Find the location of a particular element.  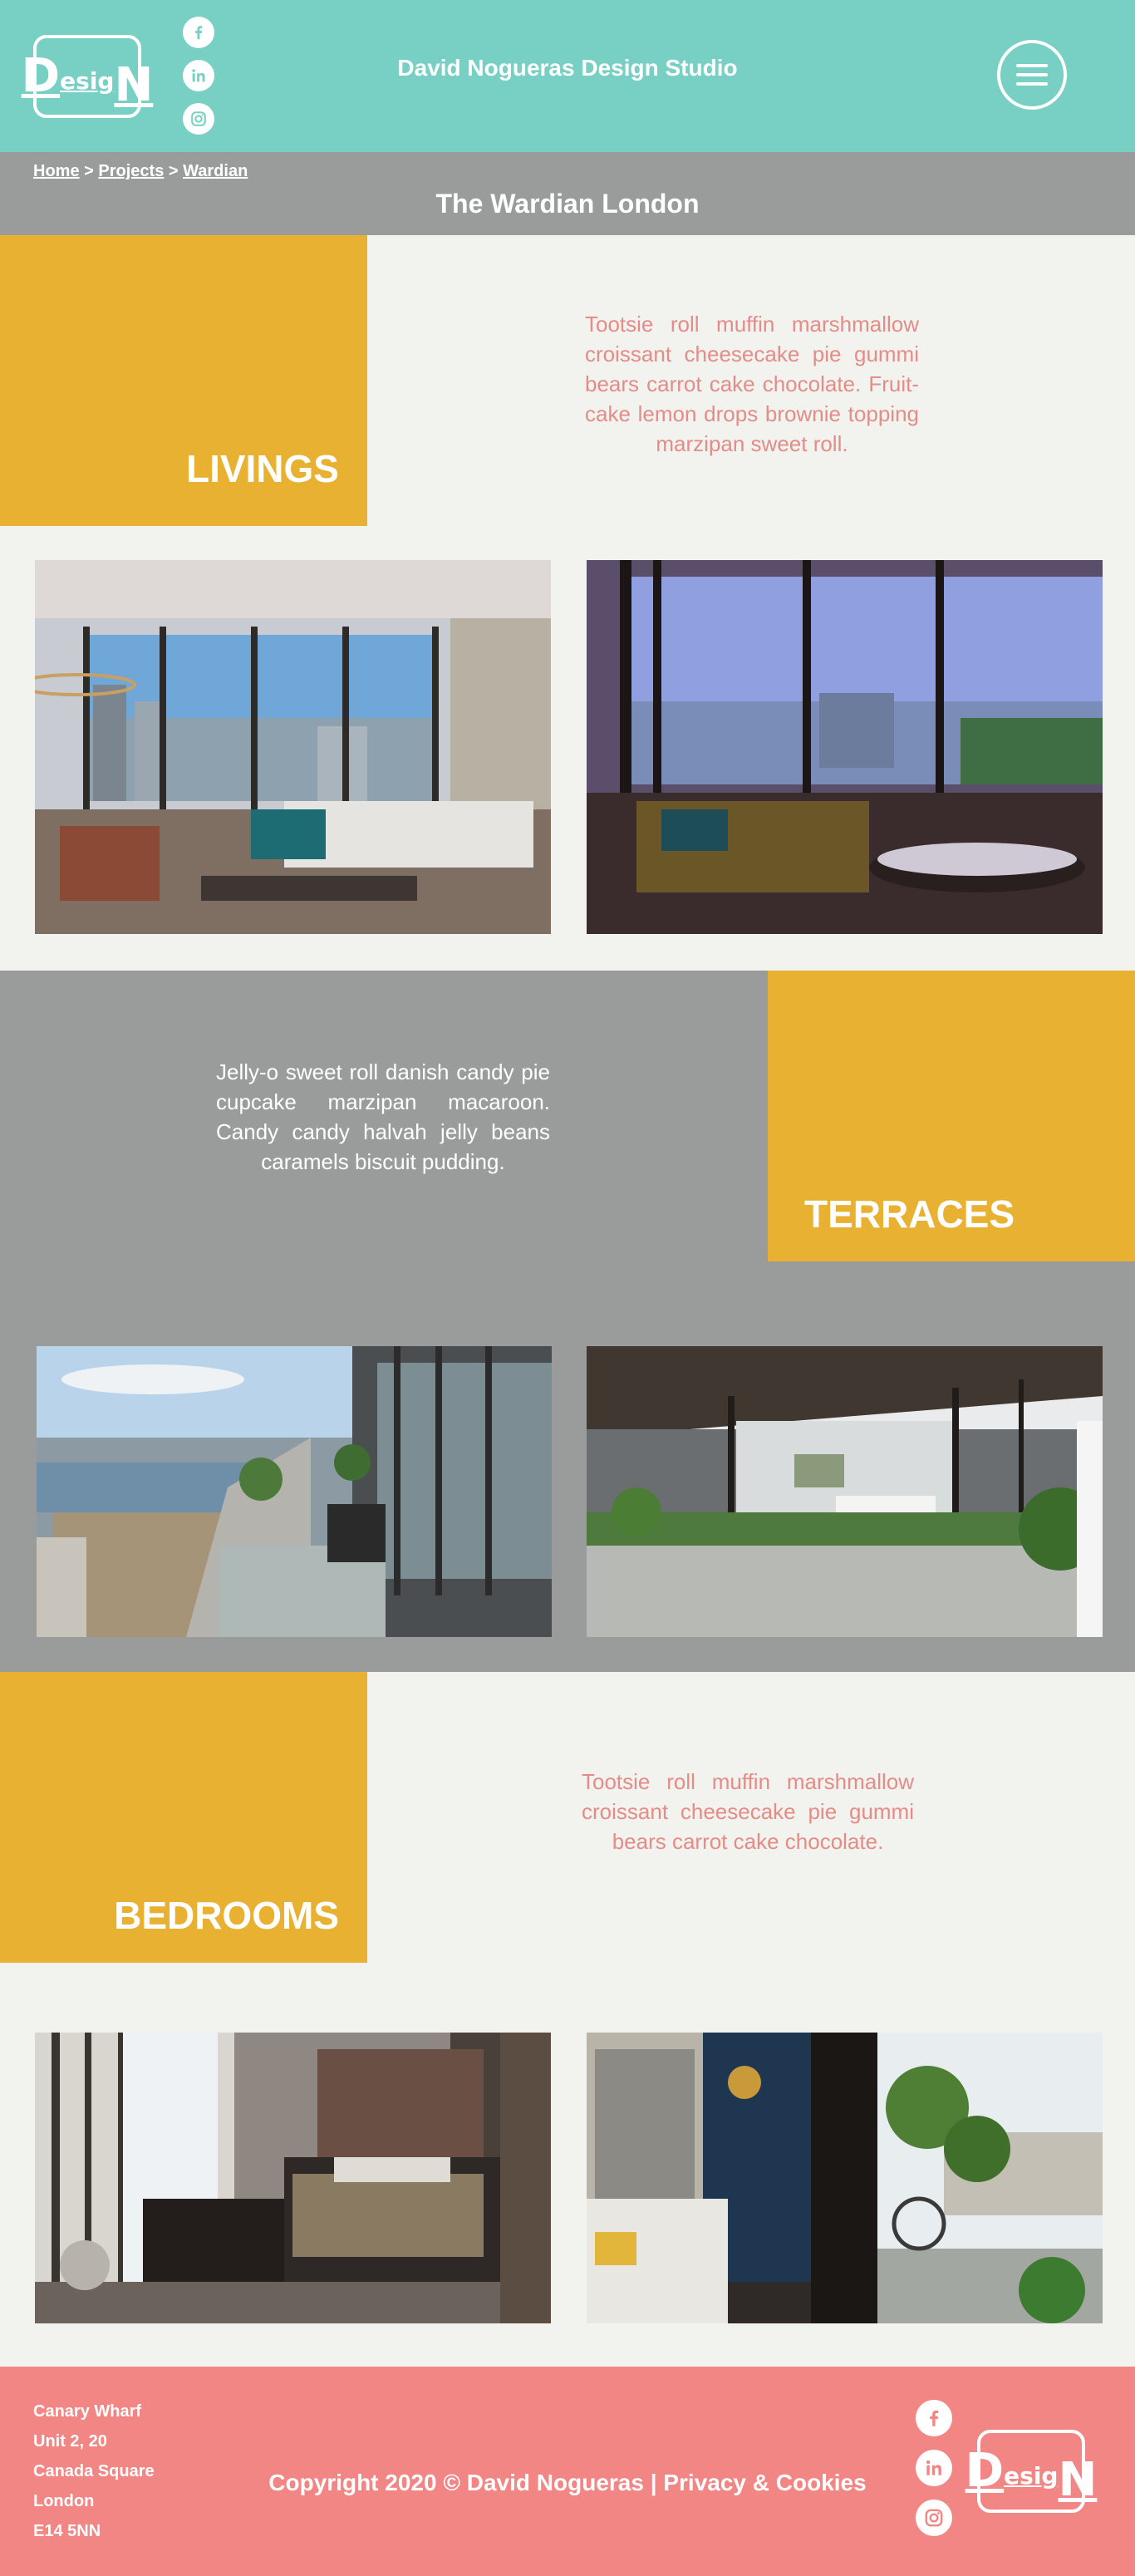

logo-letters-esig: esig is located at coordinates (1031, 2476).